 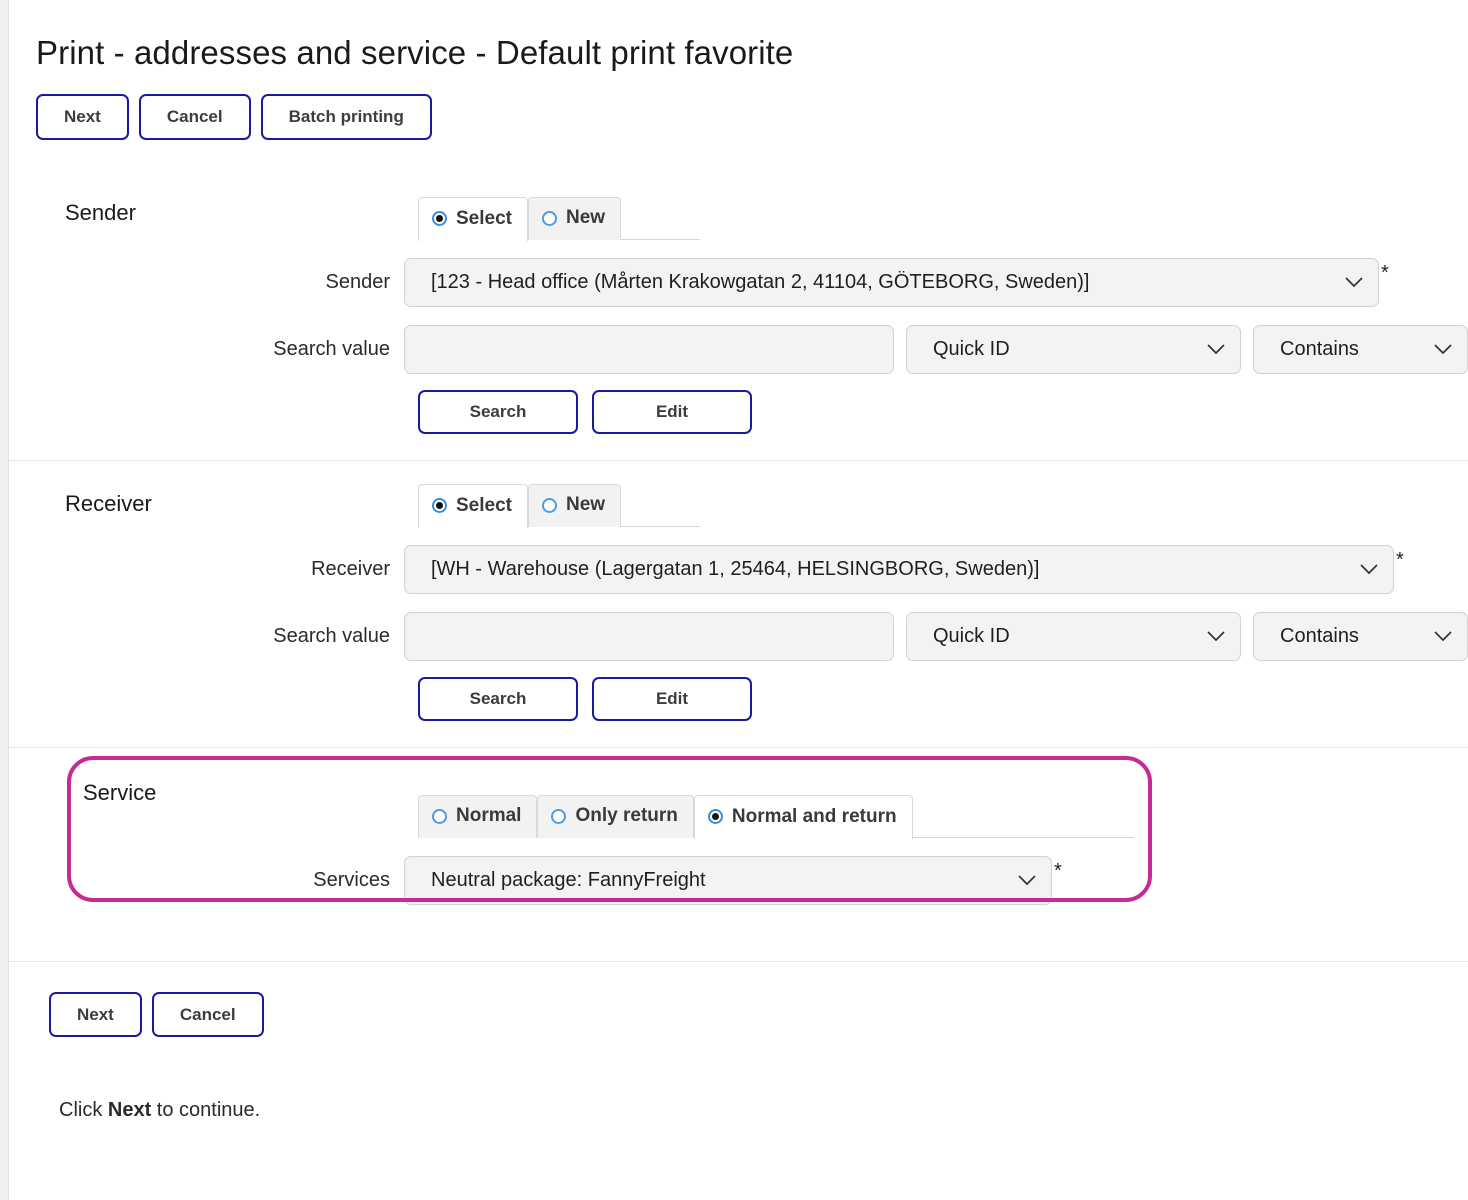 What do you see at coordinates (568, 879) in the screenshot?
I see `services-select-value: Neutral package: FannyFreight` at bounding box center [568, 879].